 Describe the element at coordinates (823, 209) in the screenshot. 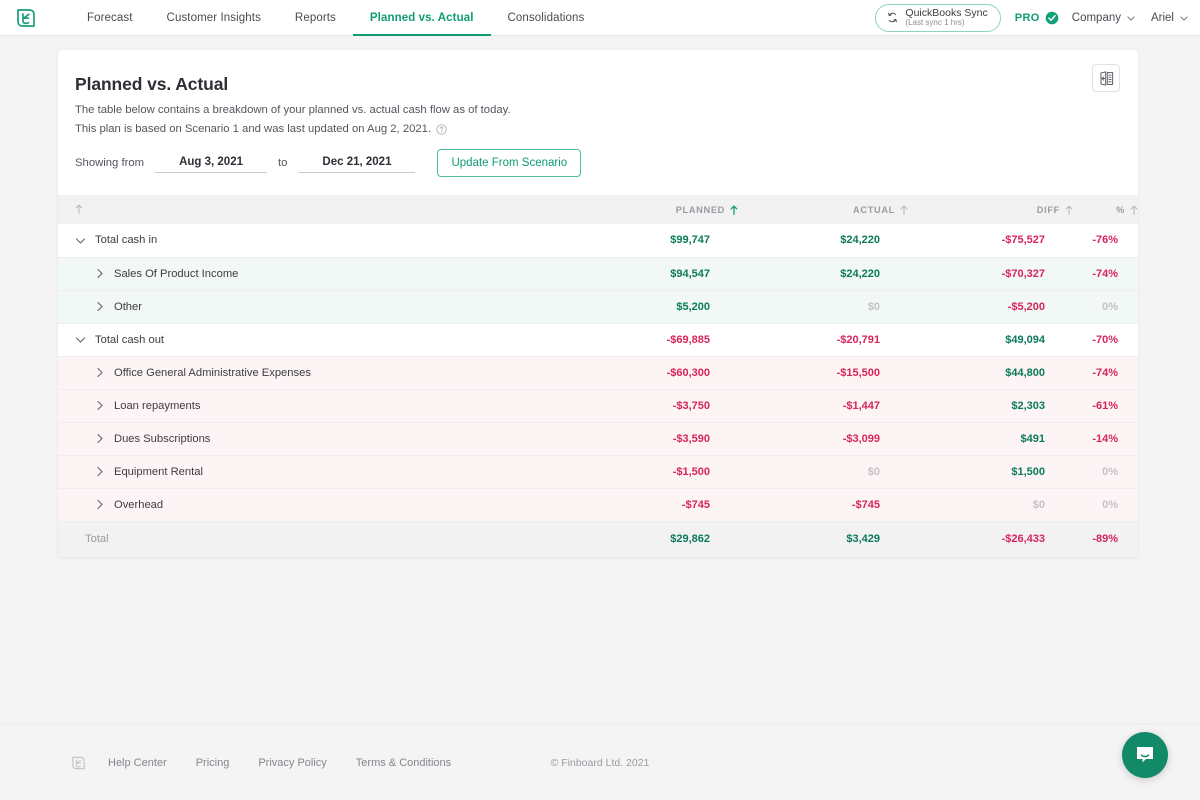

I see `column-header-actual: ACTUAL` at that location.